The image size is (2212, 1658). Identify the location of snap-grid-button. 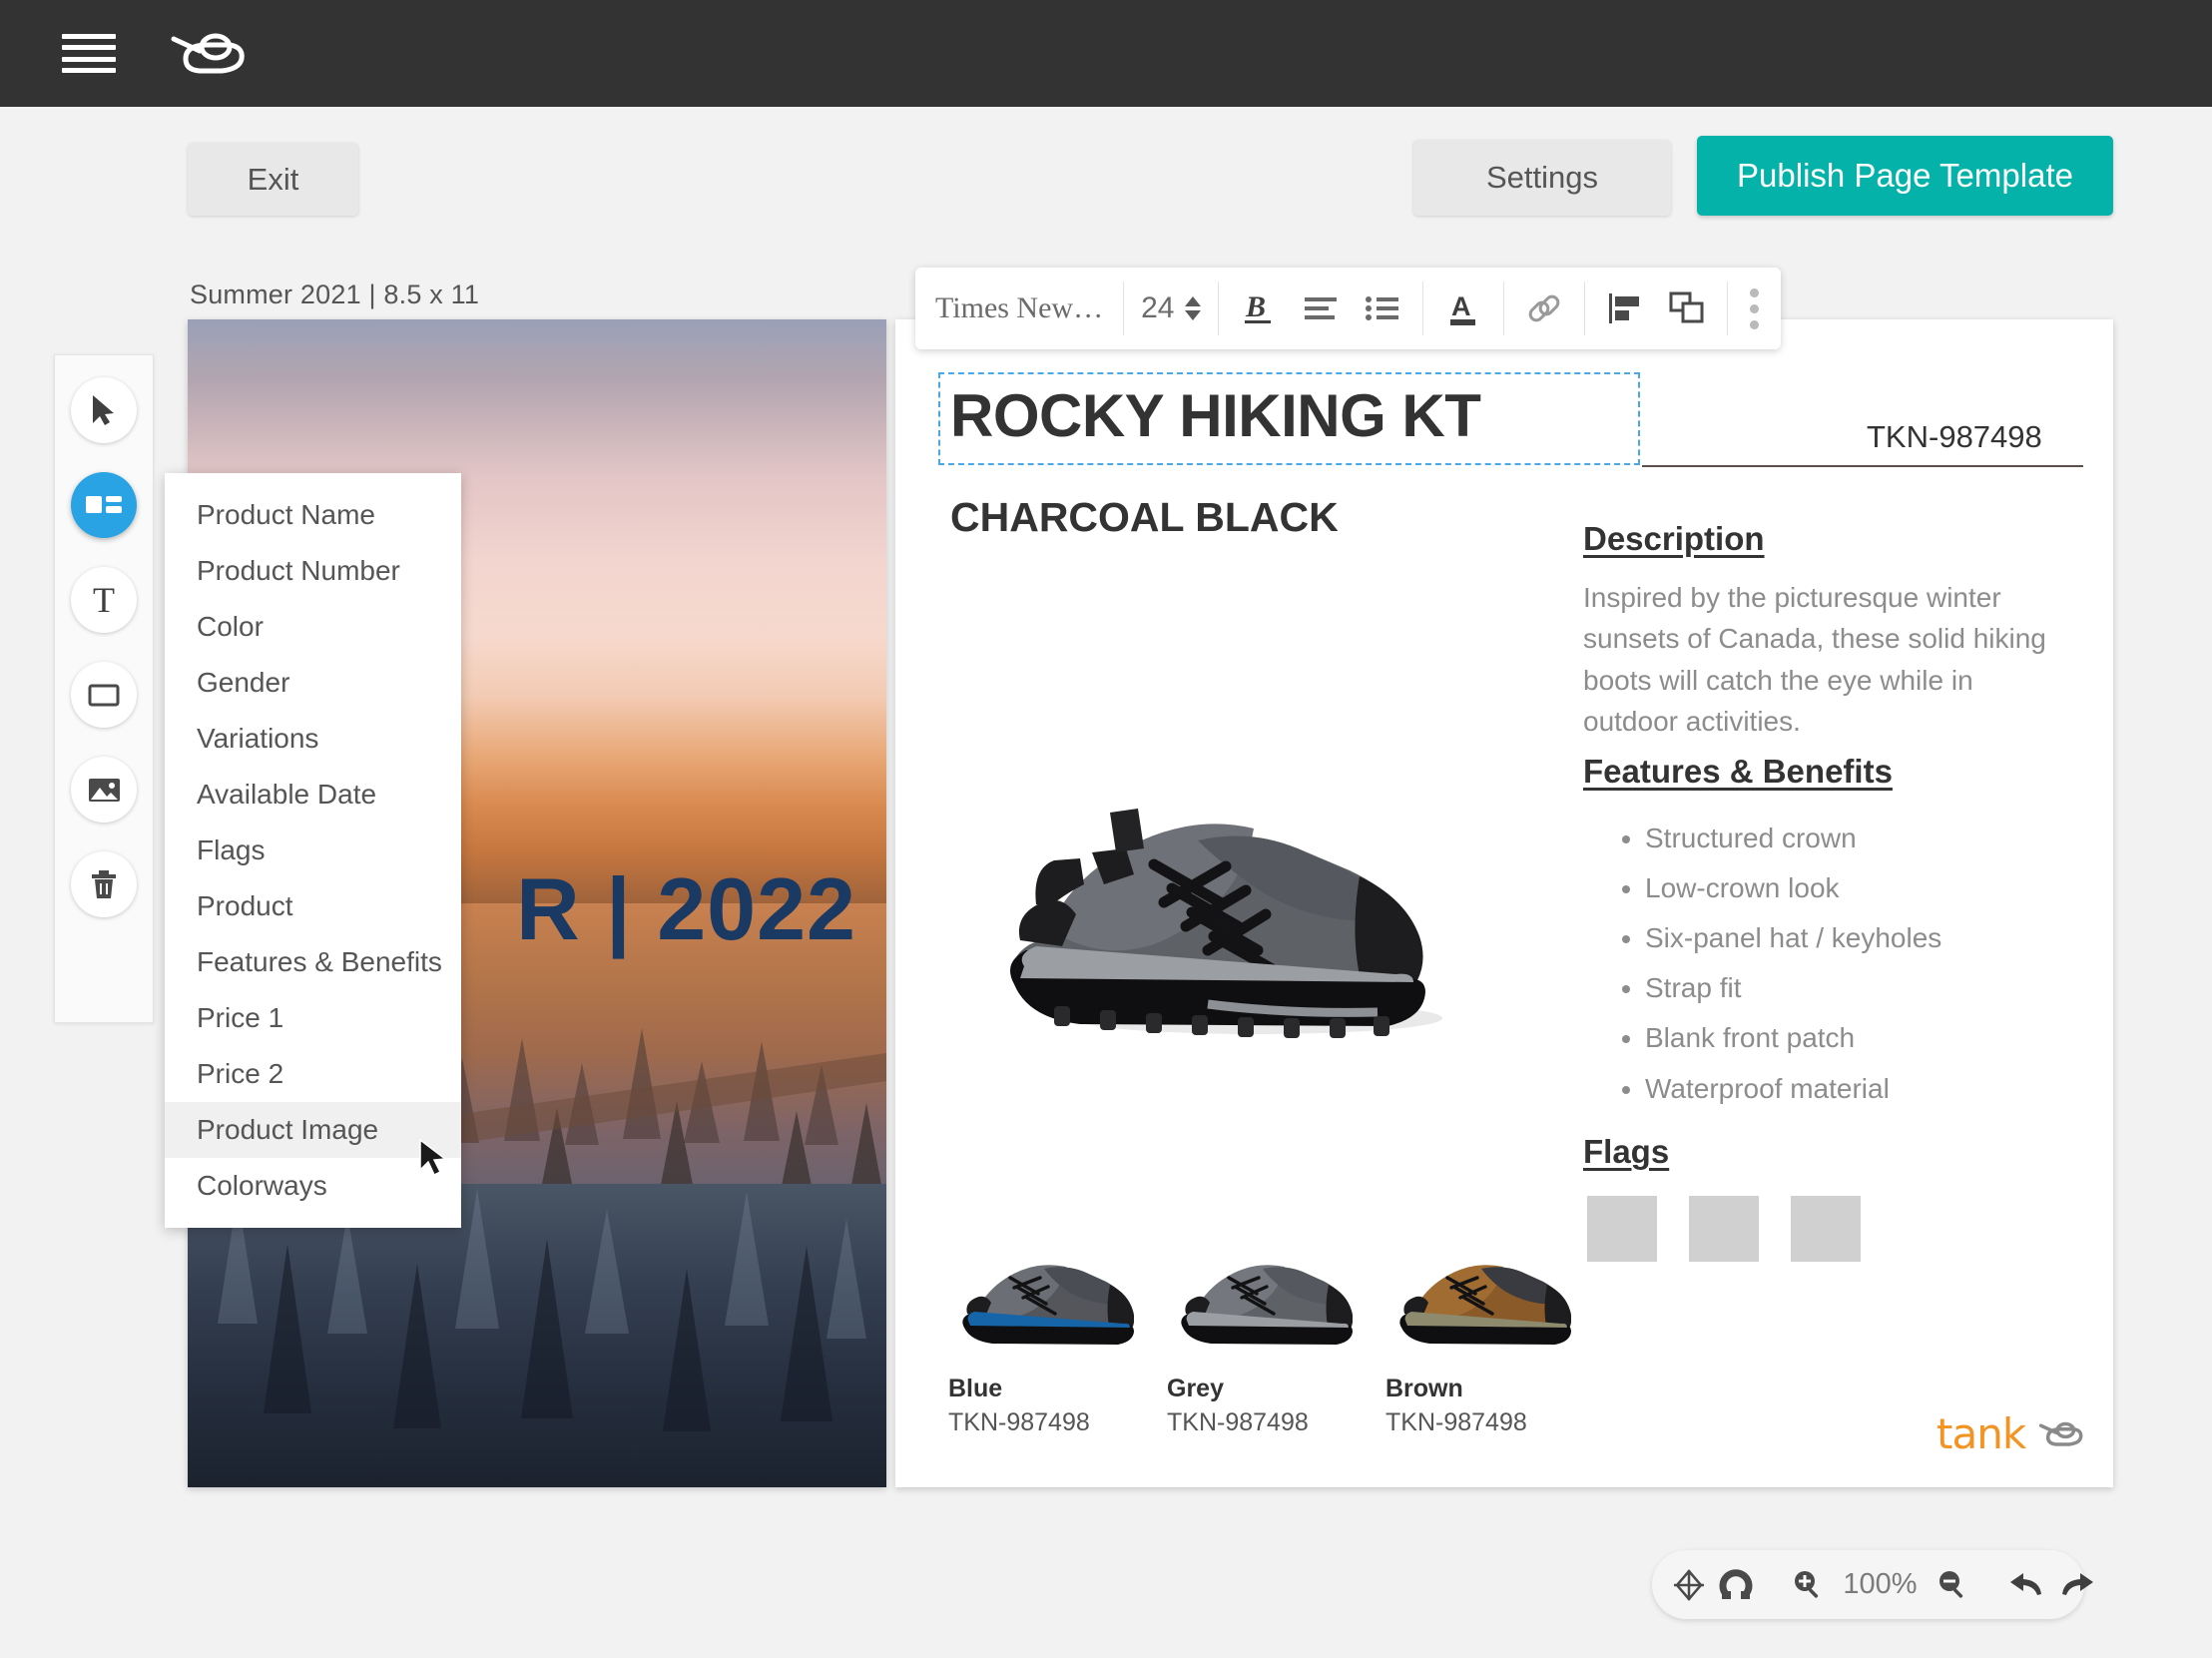
(1689, 1585).